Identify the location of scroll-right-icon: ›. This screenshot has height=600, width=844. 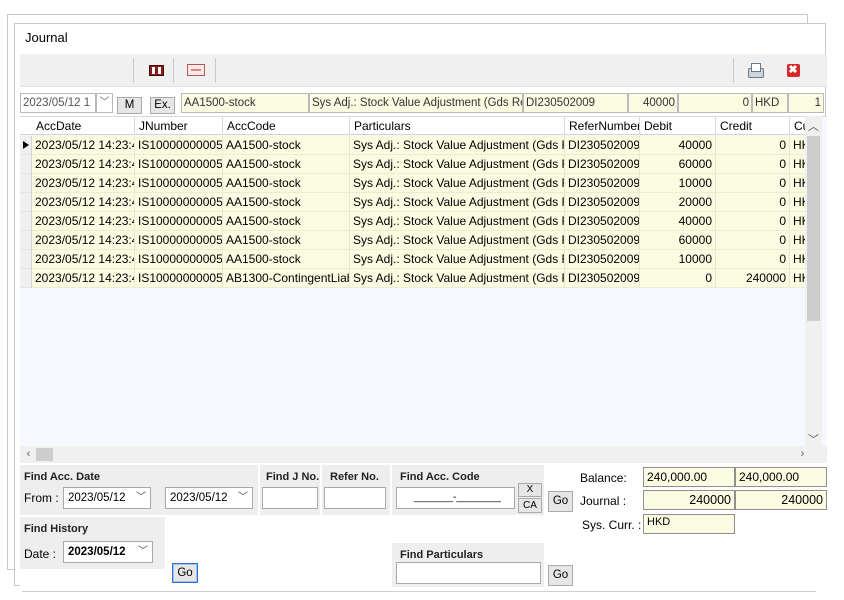
(802, 454).